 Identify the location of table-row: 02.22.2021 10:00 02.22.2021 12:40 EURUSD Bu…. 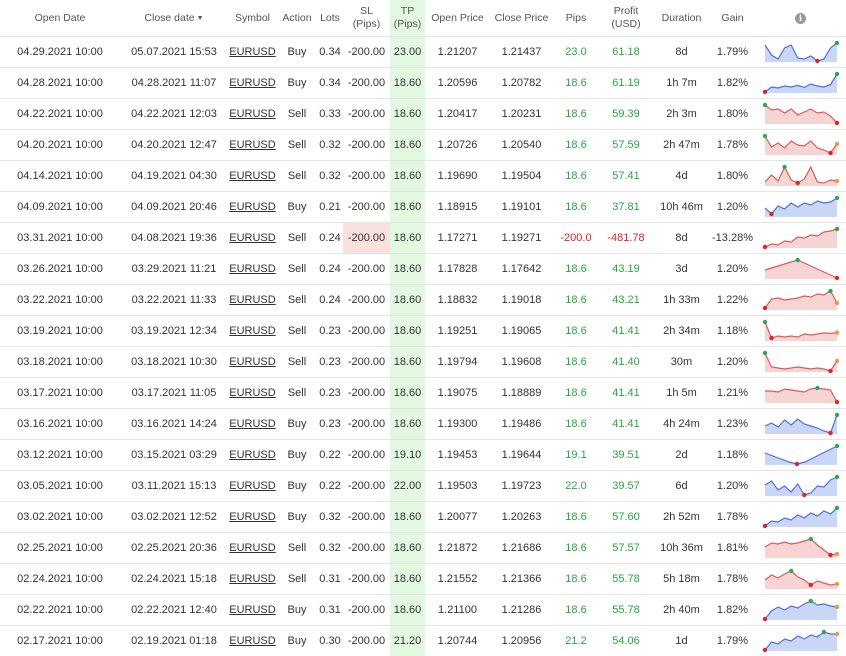
(423, 610).